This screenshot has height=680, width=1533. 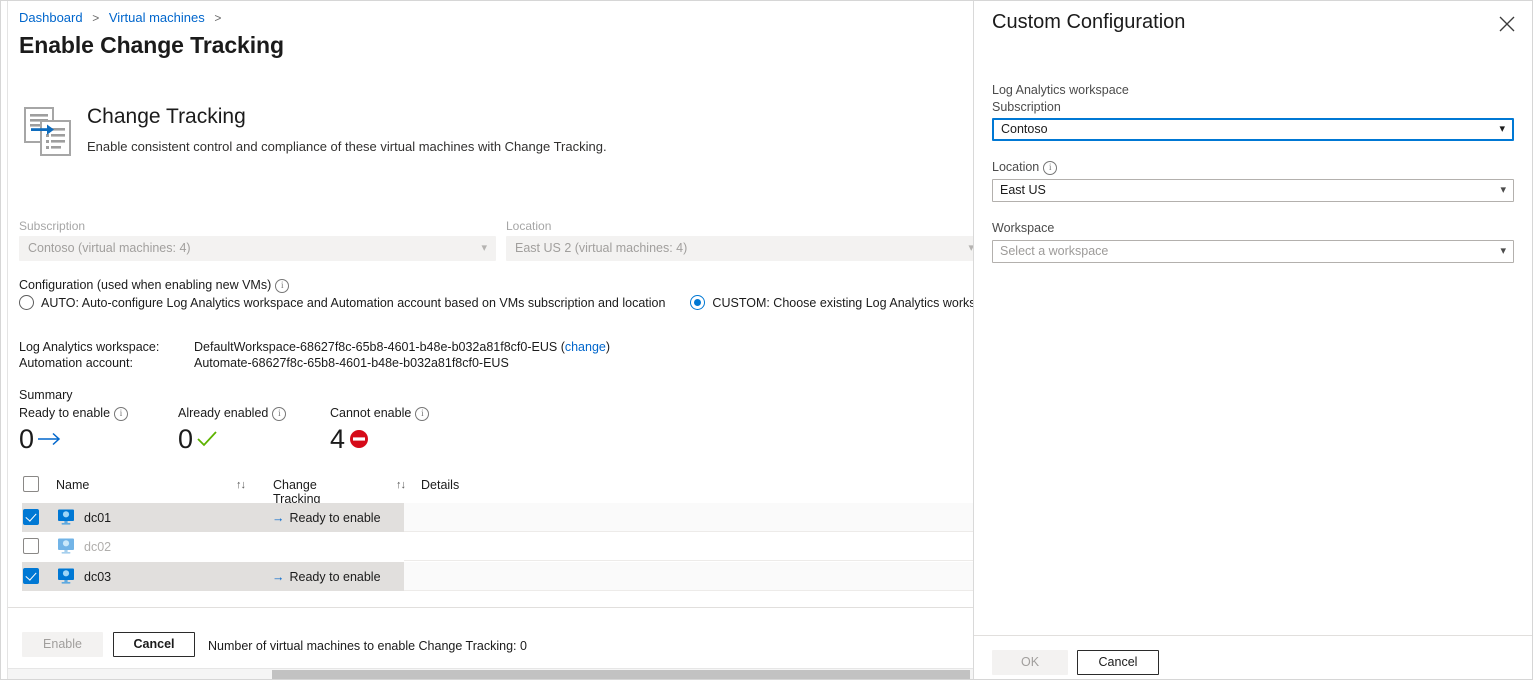 I want to click on summary-label-already: Already enabled i, so click(x=232, y=413).